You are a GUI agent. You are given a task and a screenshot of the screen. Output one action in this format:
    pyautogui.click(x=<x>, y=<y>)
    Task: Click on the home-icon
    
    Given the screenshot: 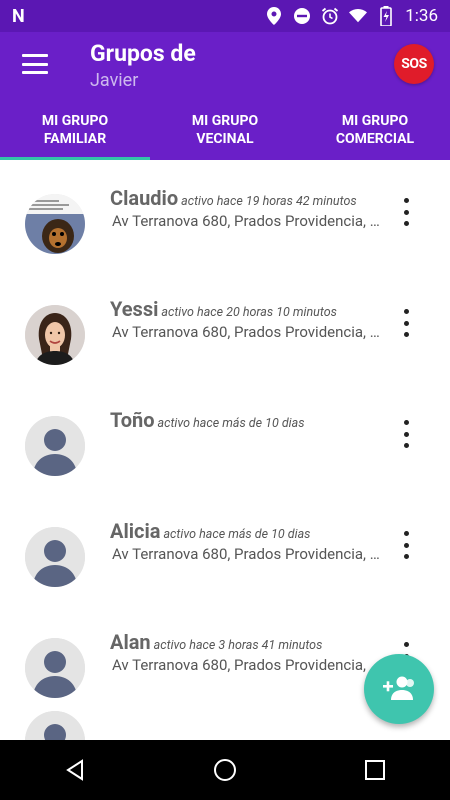 What is the action you would take?
    pyautogui.click(x=225, y=770)
    